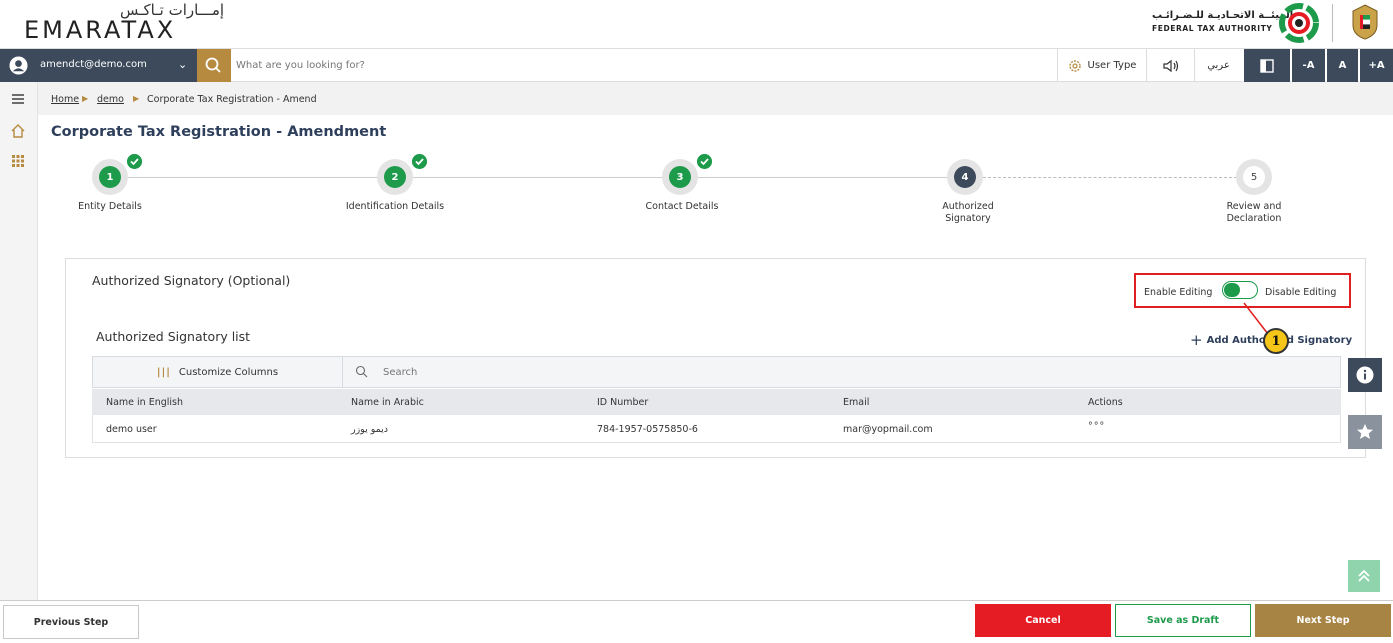 Image resolution: width=1393 pixels, height=643 pixels. I want to click on fta-logo-icon, so click(1299, 23).